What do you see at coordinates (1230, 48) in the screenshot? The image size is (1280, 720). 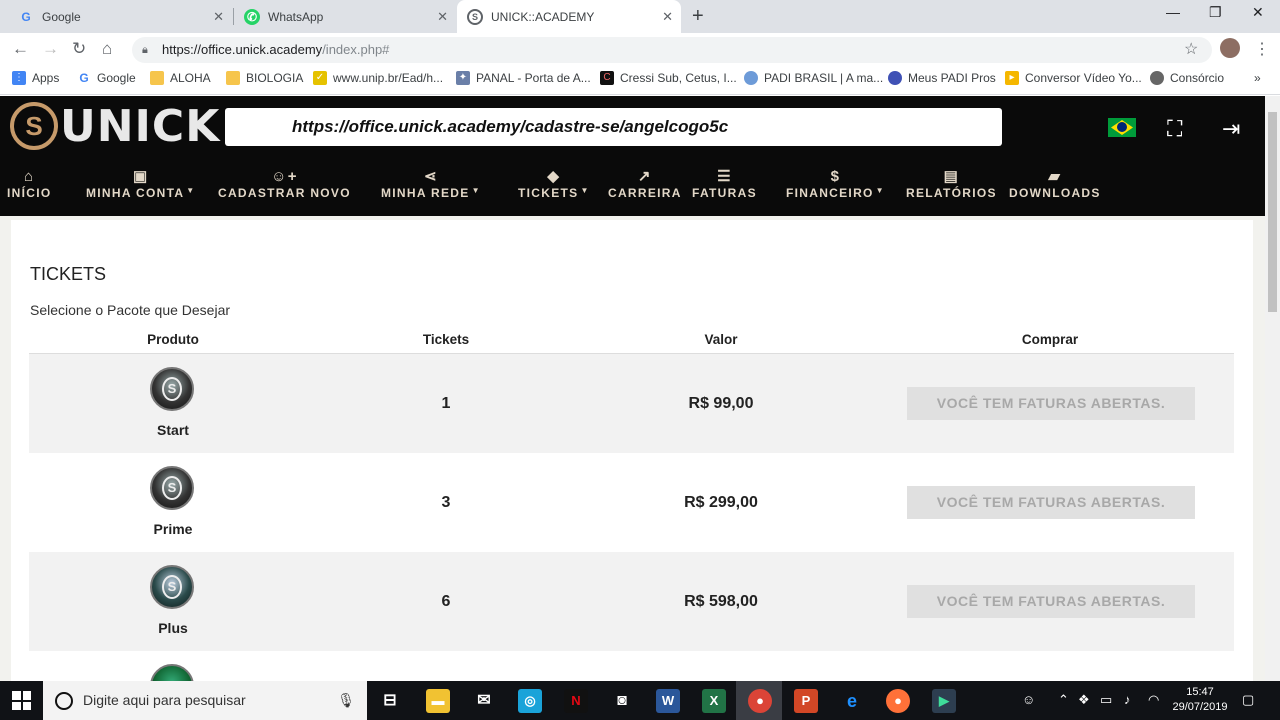 I see `profile-avatar` at bounding box center [1230, 48].